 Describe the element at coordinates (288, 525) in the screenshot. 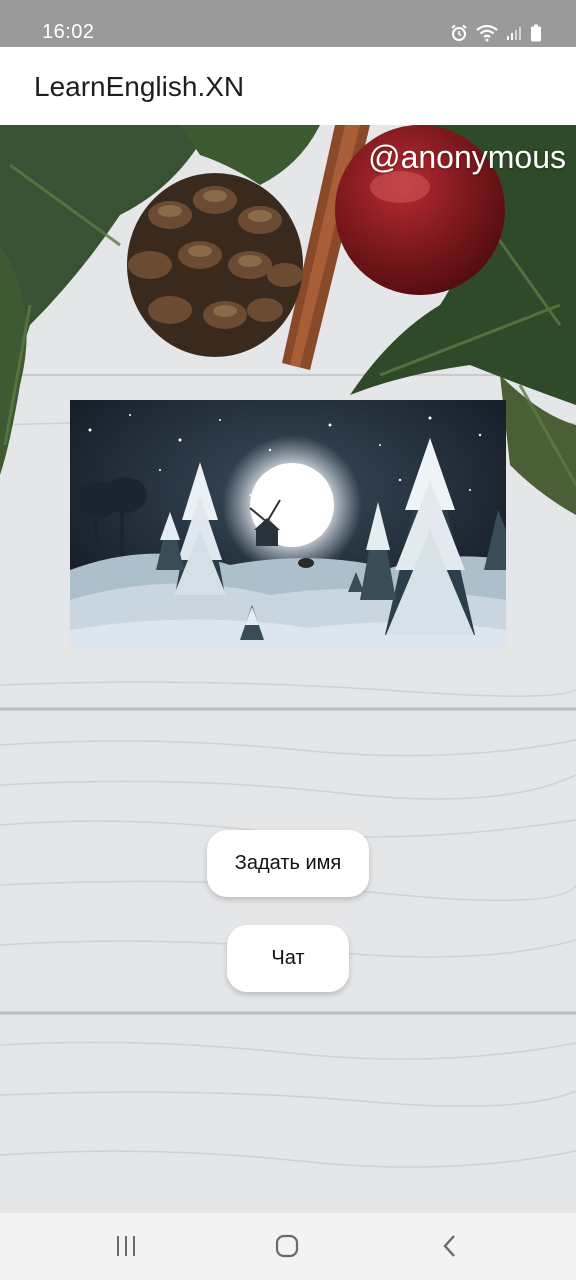

I see `winter-night-image` at that location.